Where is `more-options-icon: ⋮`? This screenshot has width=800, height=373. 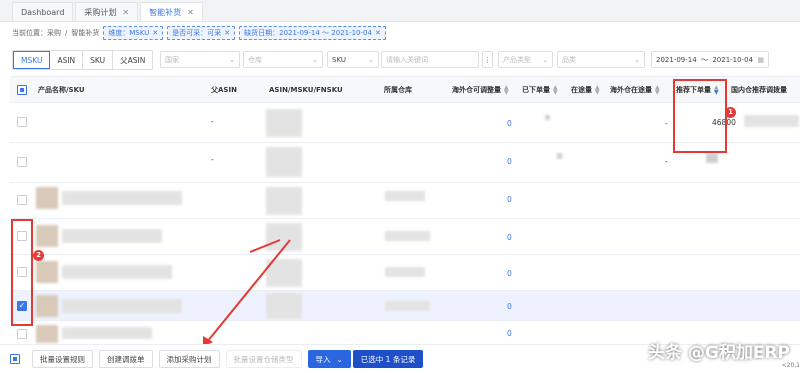
more-options-icon: ⋮ is located at coordinates (487, 59).